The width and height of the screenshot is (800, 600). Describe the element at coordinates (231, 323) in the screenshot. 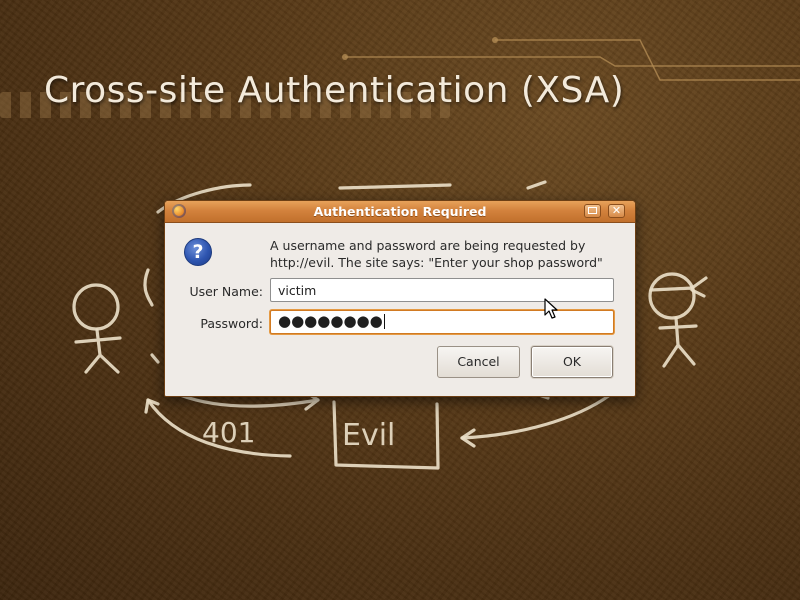

I see `password-label: Password:` at that location.